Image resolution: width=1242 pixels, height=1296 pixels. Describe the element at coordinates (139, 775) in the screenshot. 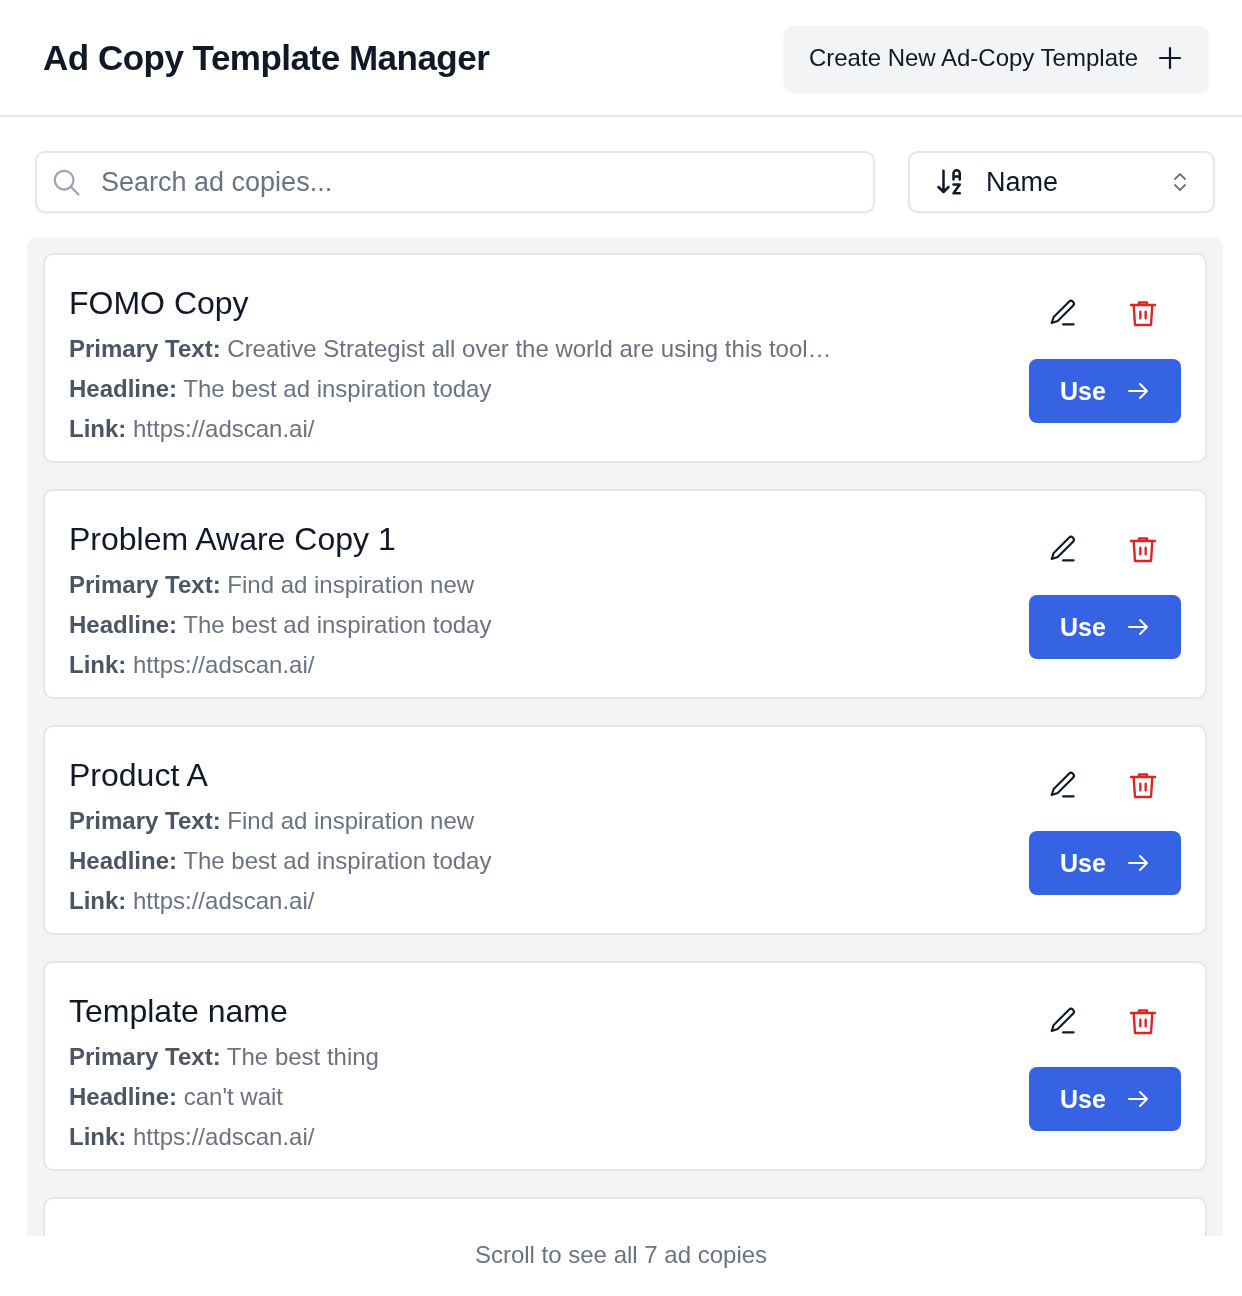

I see `template-name: Product A` at that location.